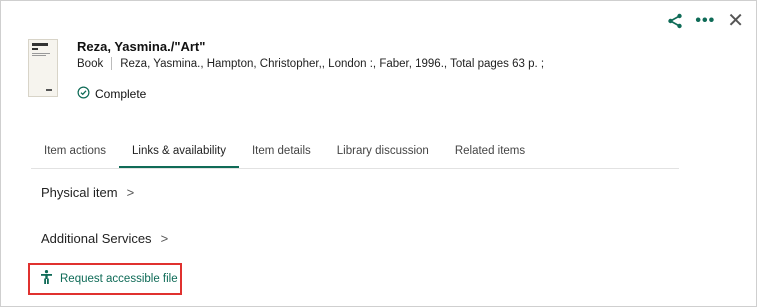  What do you see at coordinates (141, 46) in the screenshot?
I see `record-title: Reza, Yasmina./"Art"` at bounding box center [141, 46].